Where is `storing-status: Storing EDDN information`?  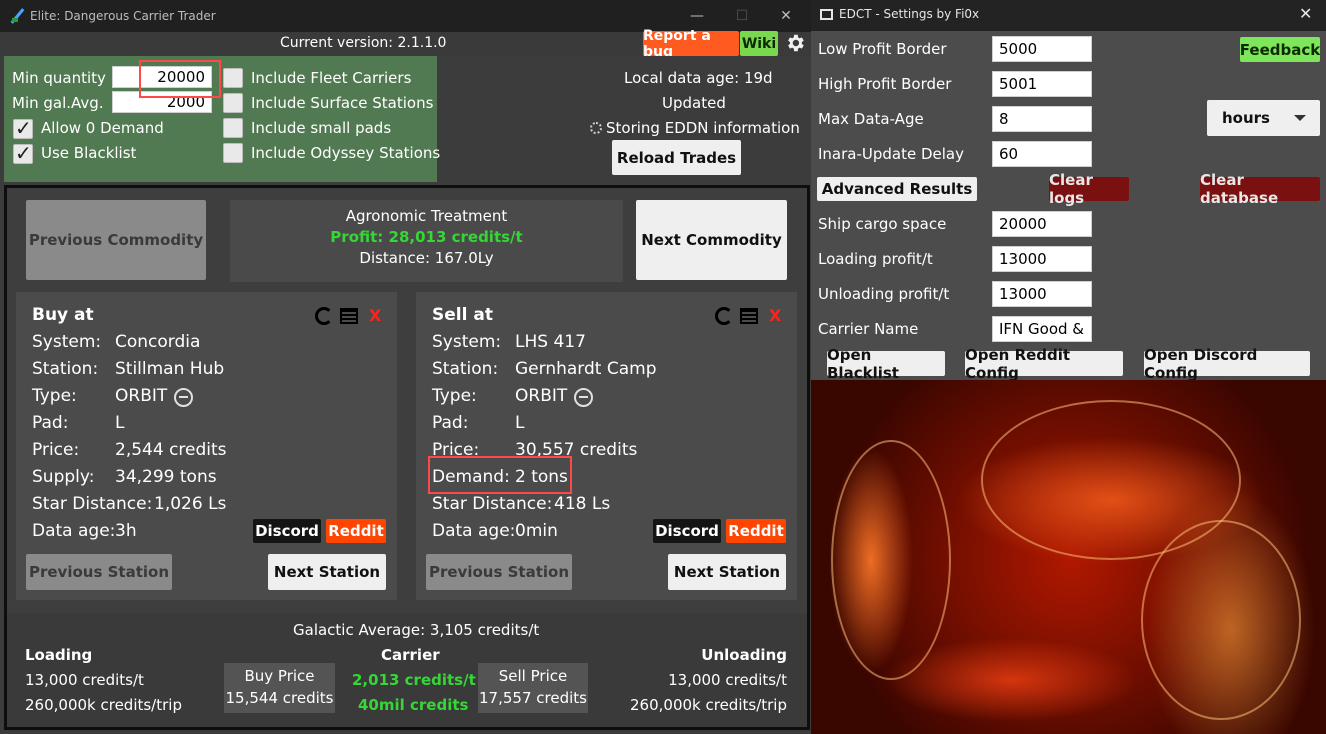 storing-status: Storing EDDN information is located at coordinates (695, 128).